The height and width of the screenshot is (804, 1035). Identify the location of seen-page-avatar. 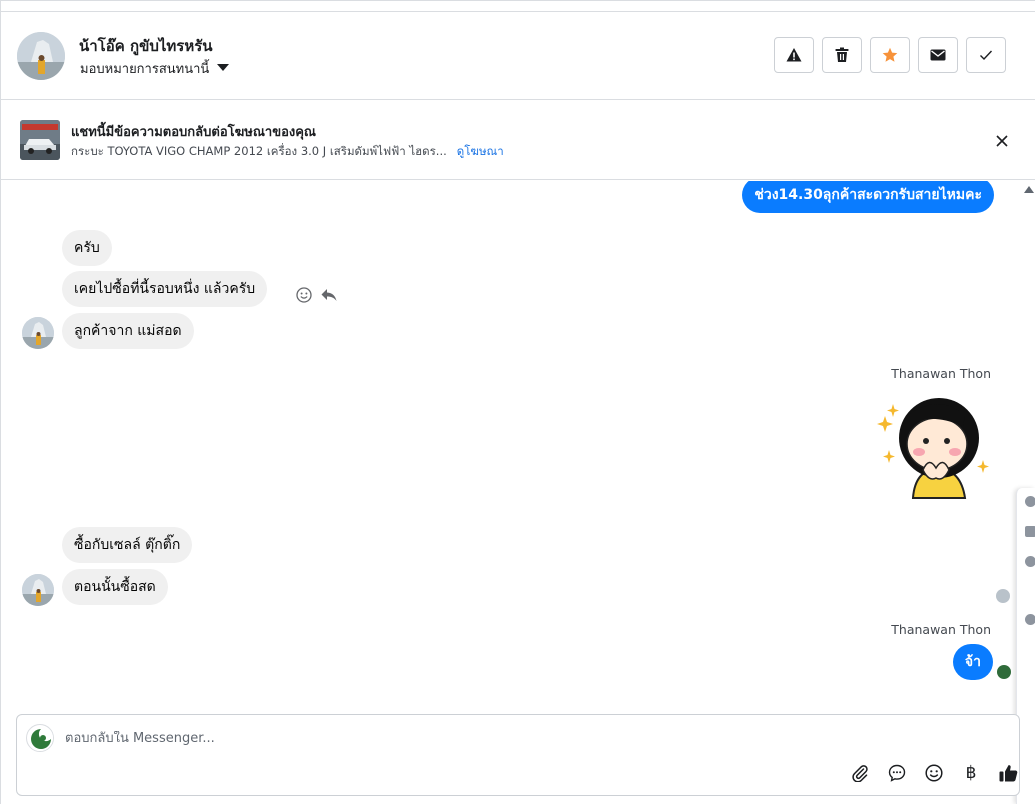
(1004, 672).